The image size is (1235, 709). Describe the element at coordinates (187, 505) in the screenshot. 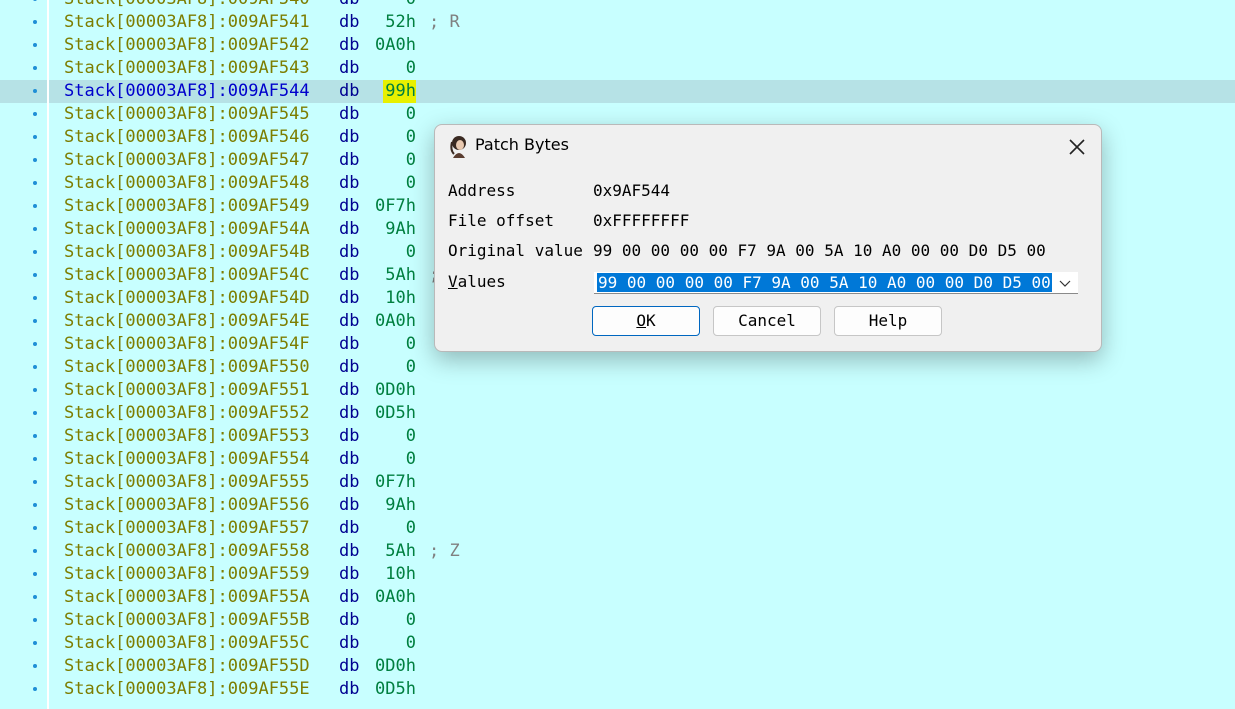

I see `row-address: Stack[00003AF8]:009AF556` at that location.